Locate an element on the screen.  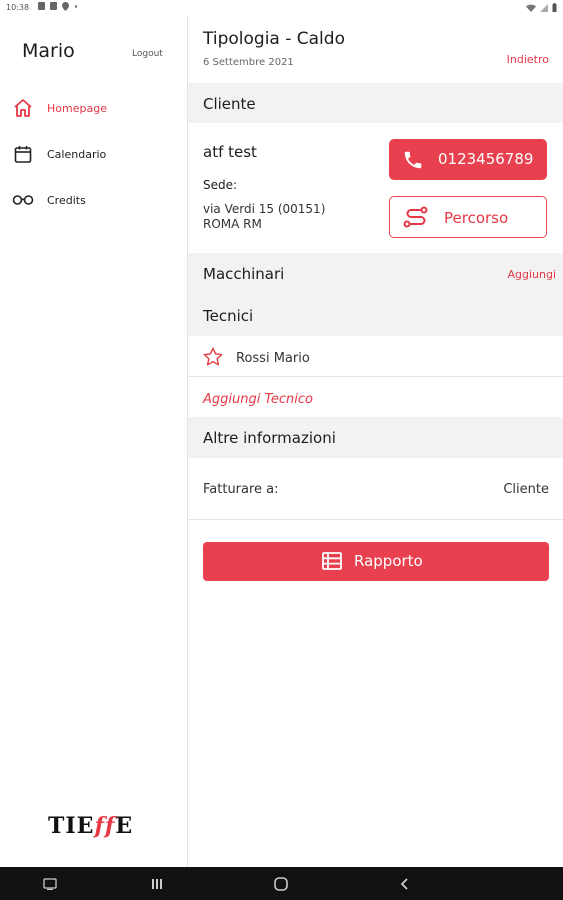
calendar-icon is located at coordinates (23, 154).